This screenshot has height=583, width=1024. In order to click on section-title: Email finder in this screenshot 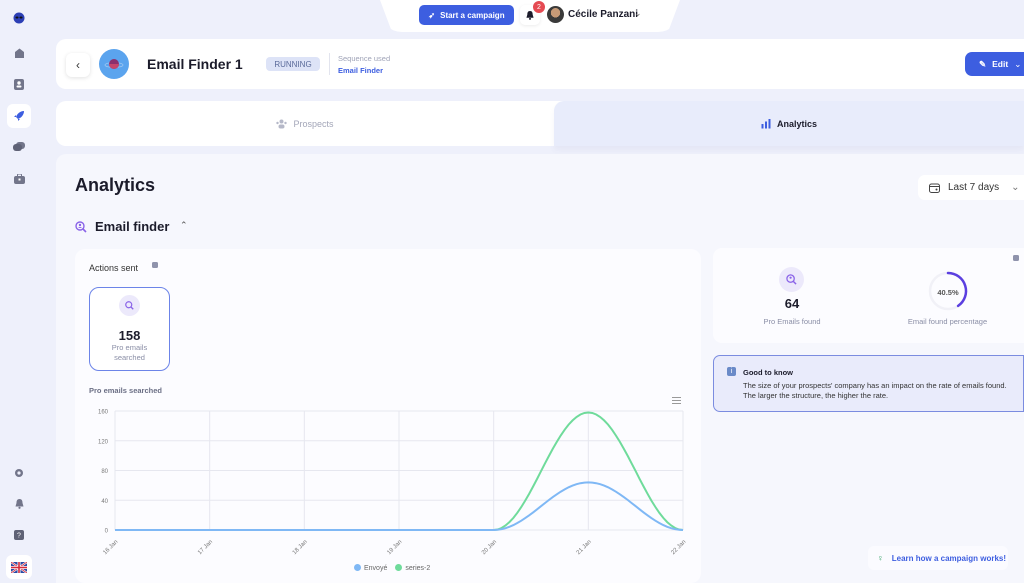, I will do `click(132, 226)`.